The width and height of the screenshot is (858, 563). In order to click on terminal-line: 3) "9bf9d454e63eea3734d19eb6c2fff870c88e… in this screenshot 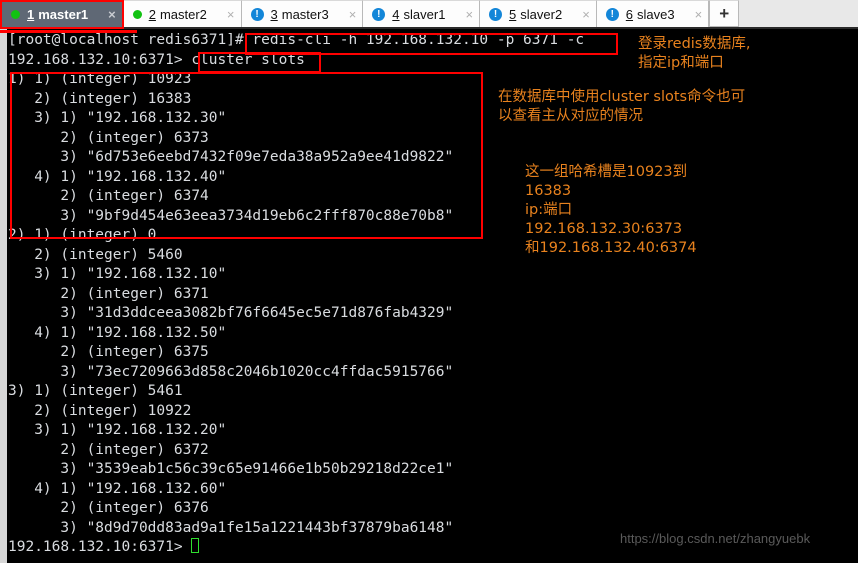, I will do `click(231, 215)`.